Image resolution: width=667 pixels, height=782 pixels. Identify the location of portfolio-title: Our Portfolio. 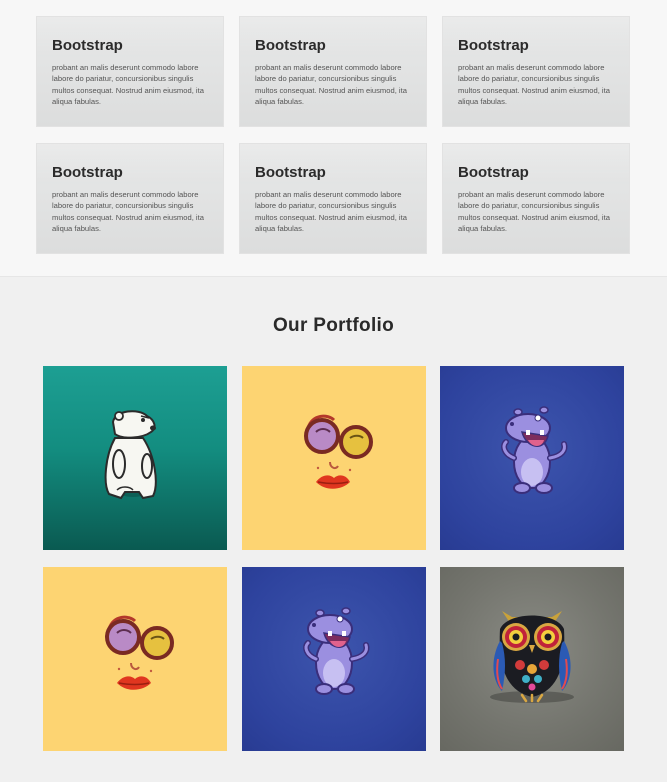
(333, 325).